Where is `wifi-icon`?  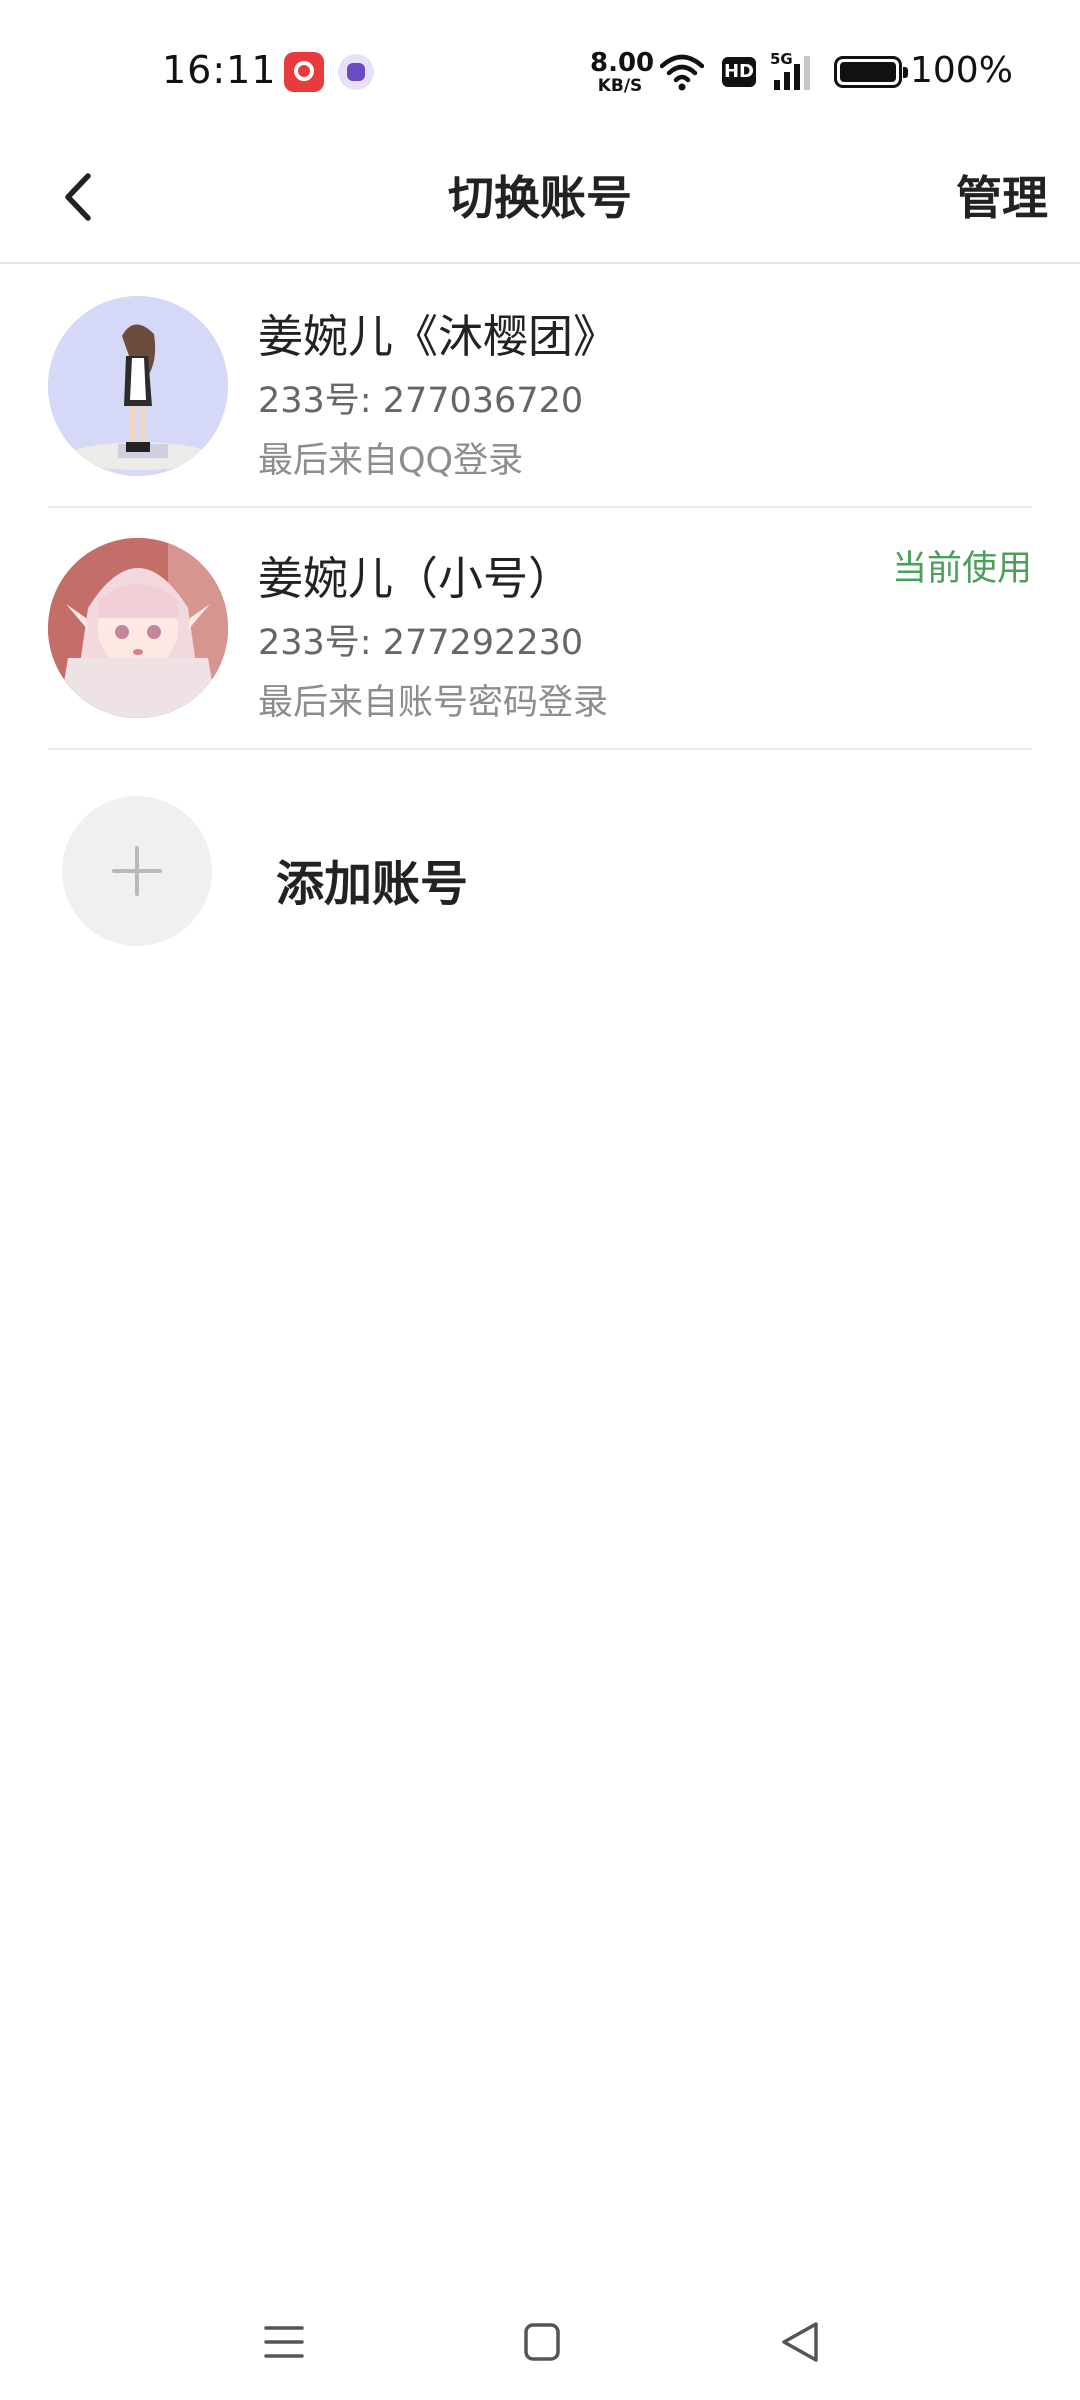
wifi-icon is located at coordinates (682, 72).